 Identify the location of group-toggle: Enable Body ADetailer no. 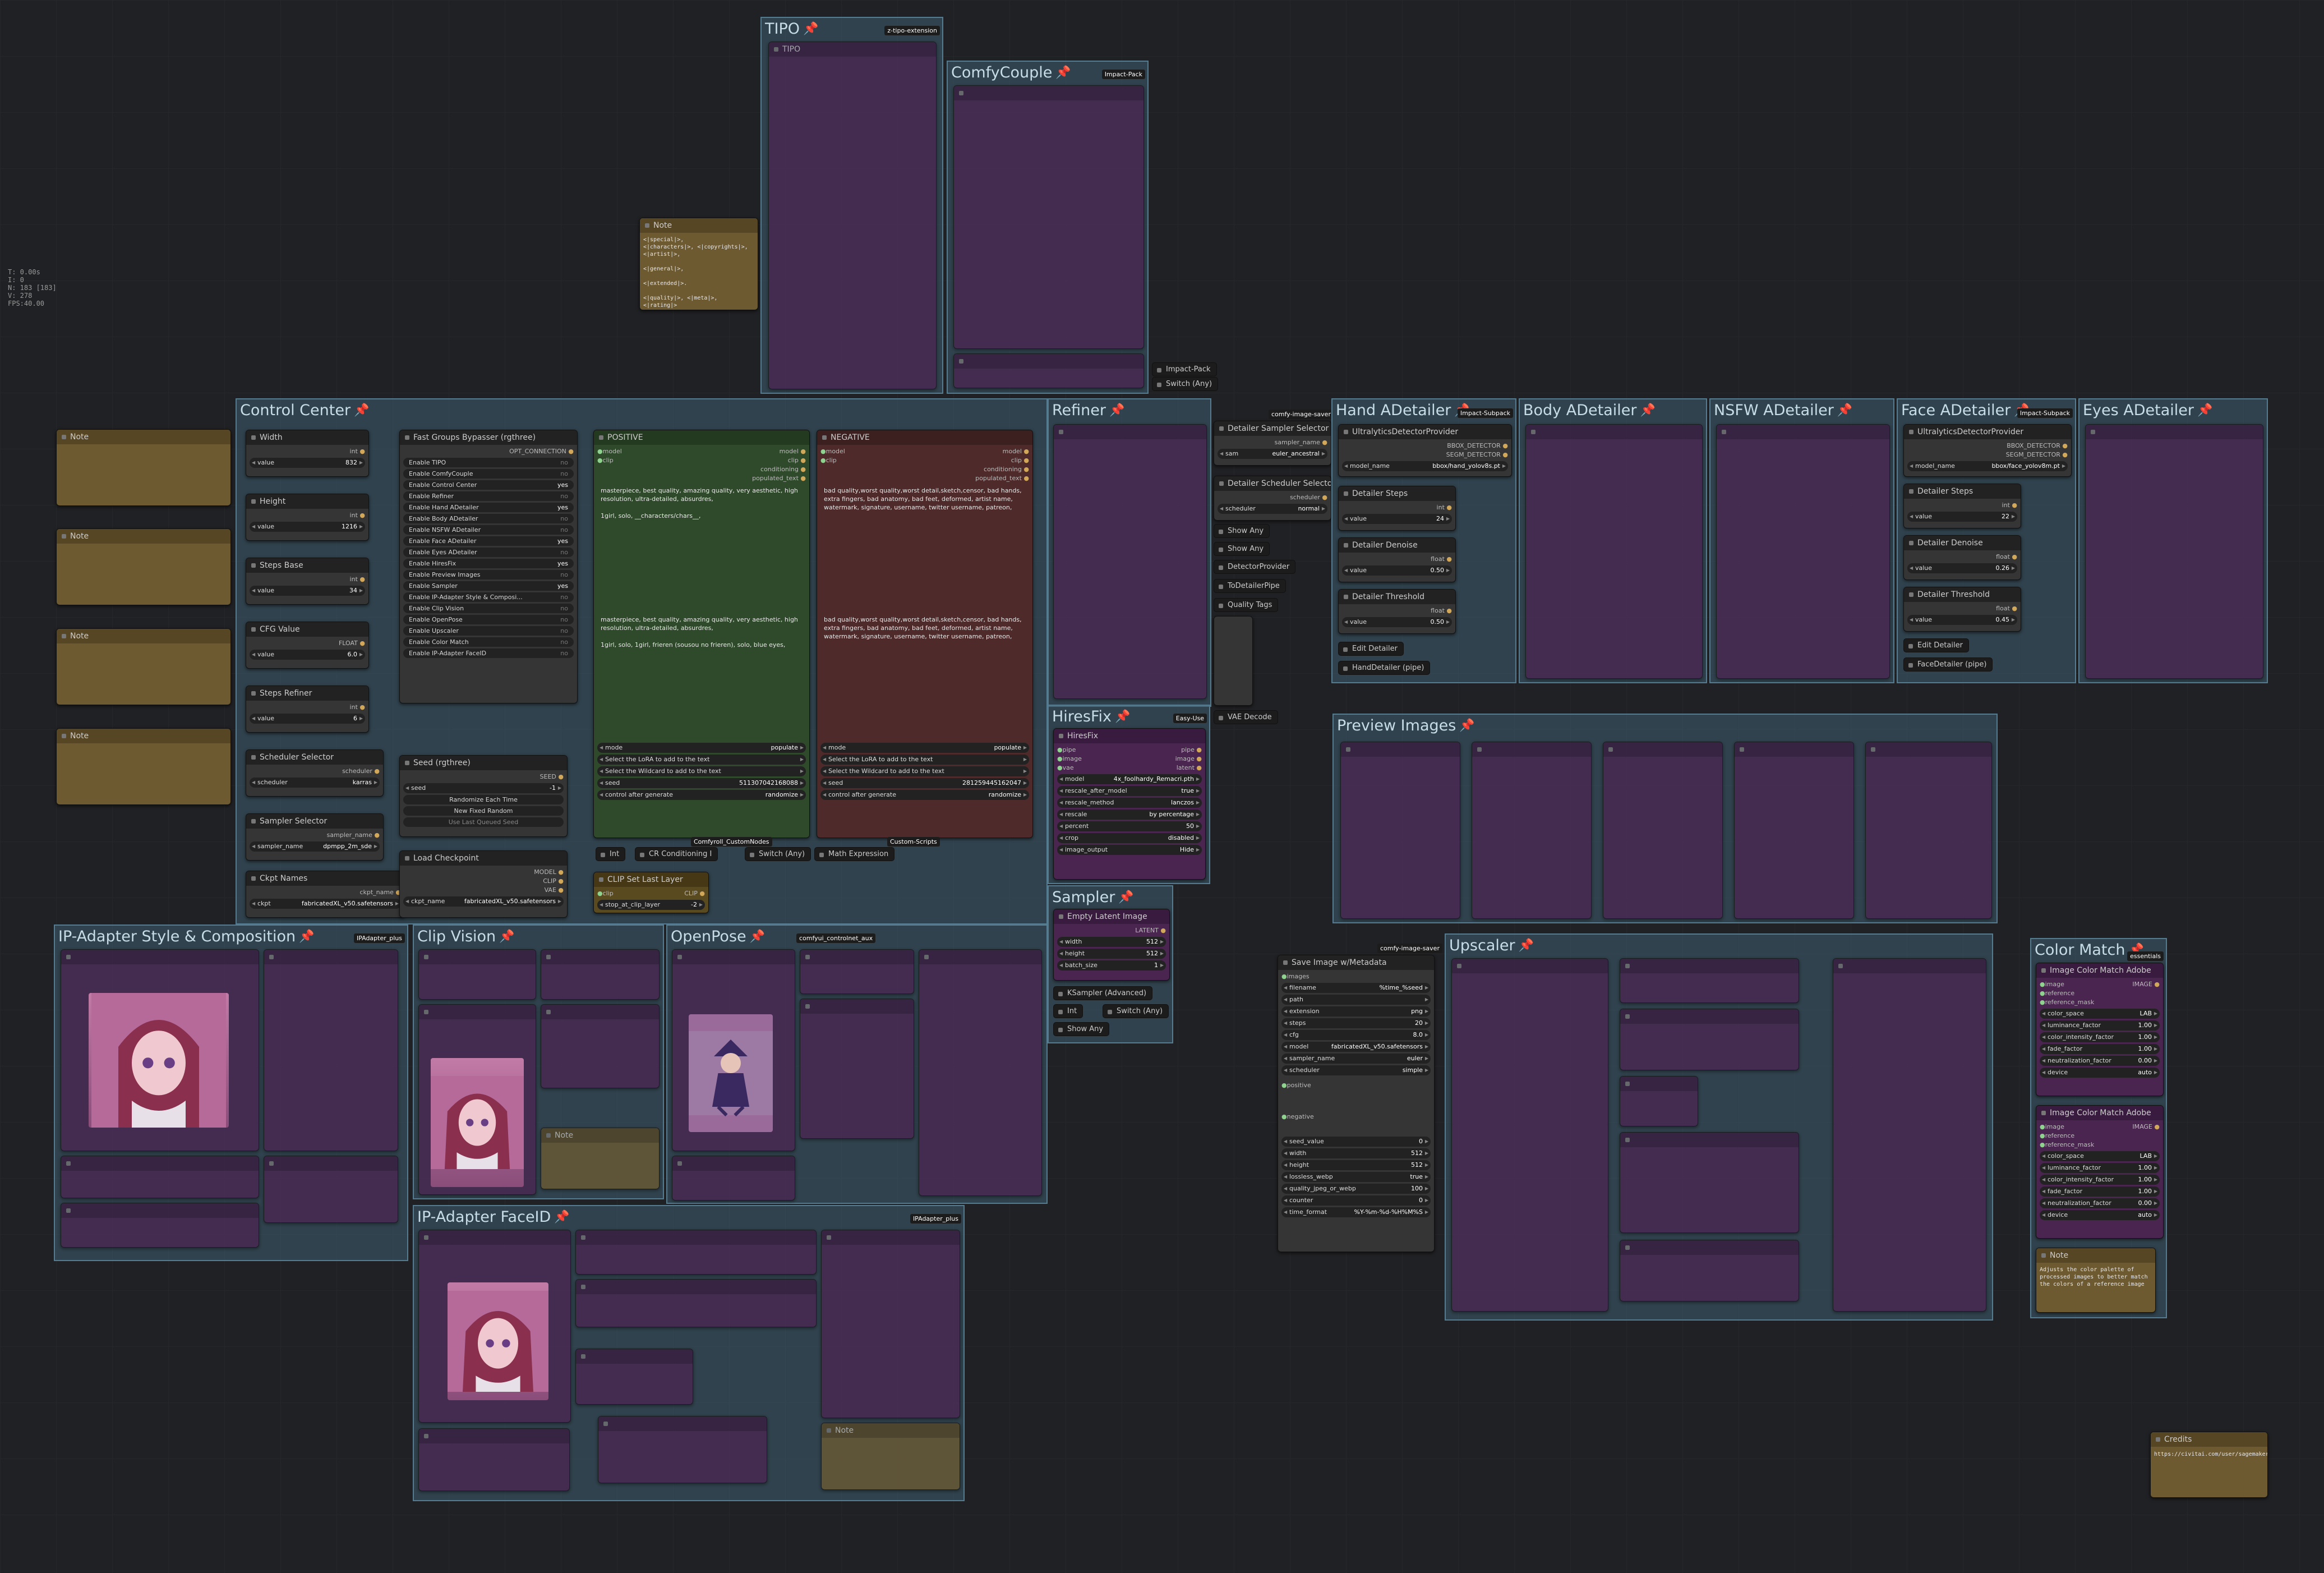
(489, 518).